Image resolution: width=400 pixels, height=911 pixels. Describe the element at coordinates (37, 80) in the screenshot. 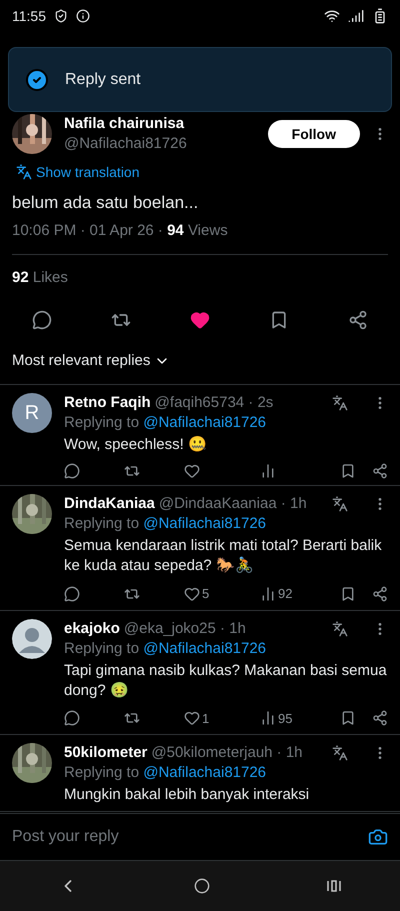

I see `check-icon` at that location.